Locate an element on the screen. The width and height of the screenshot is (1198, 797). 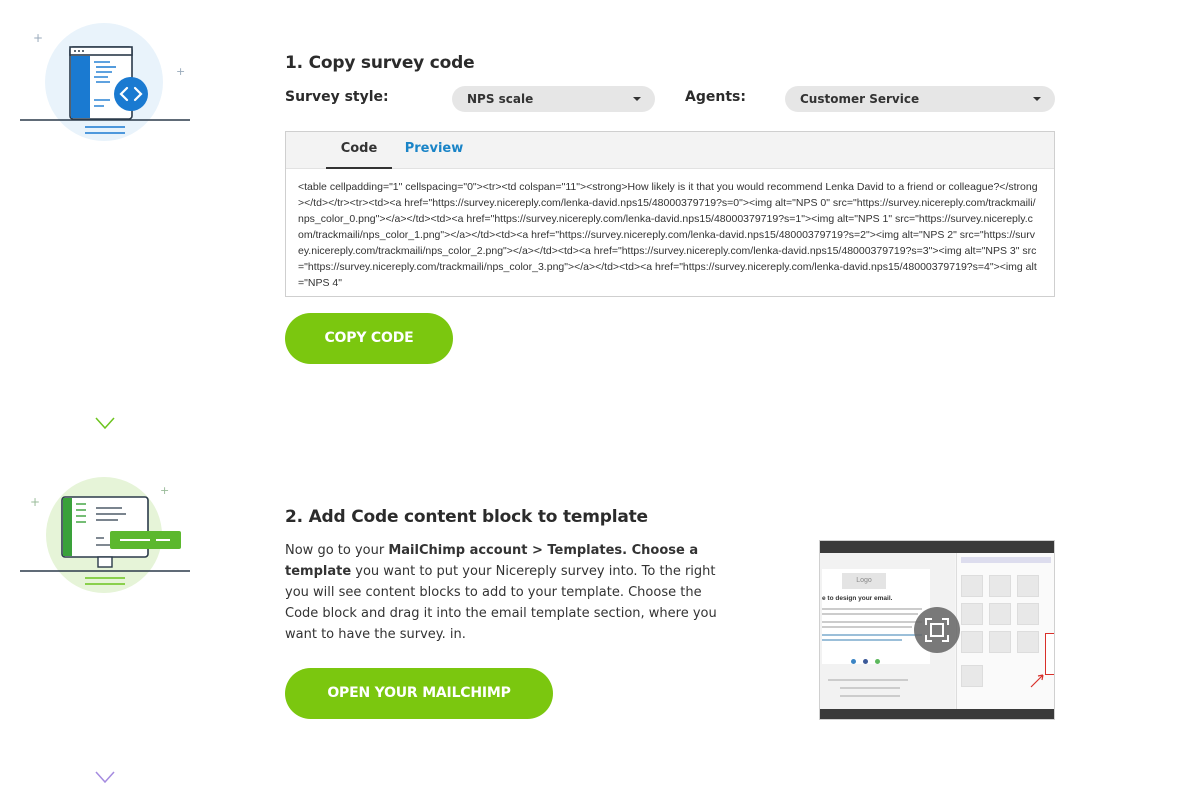
code-window-icon: + + is located at coordinates (105, 82).